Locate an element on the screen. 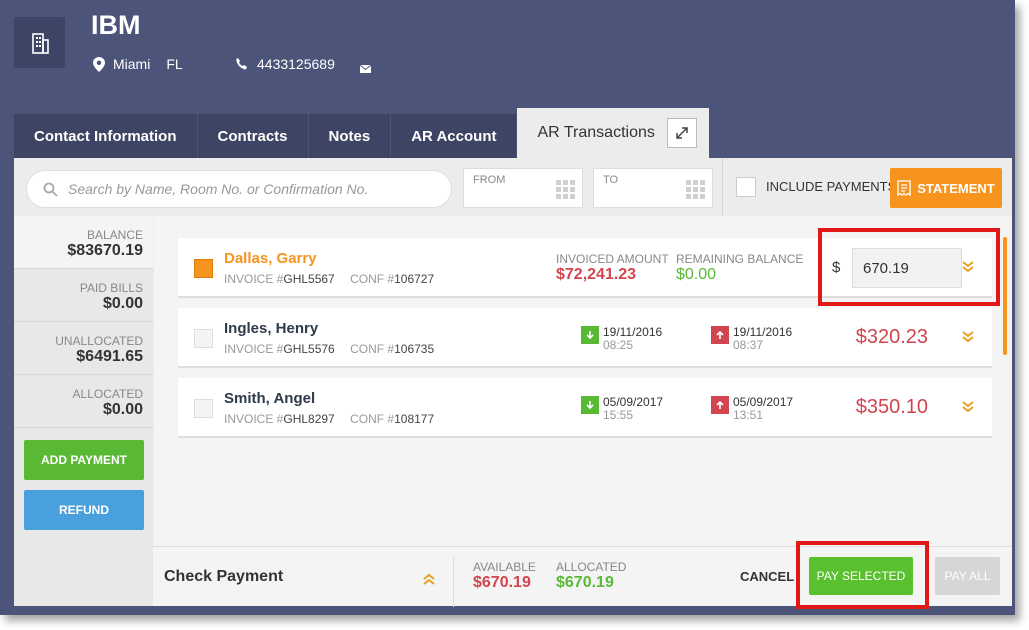 The width and height of the screenshot is (1029, 630). conf-number: 106735 is located at coordinates (414, 349).